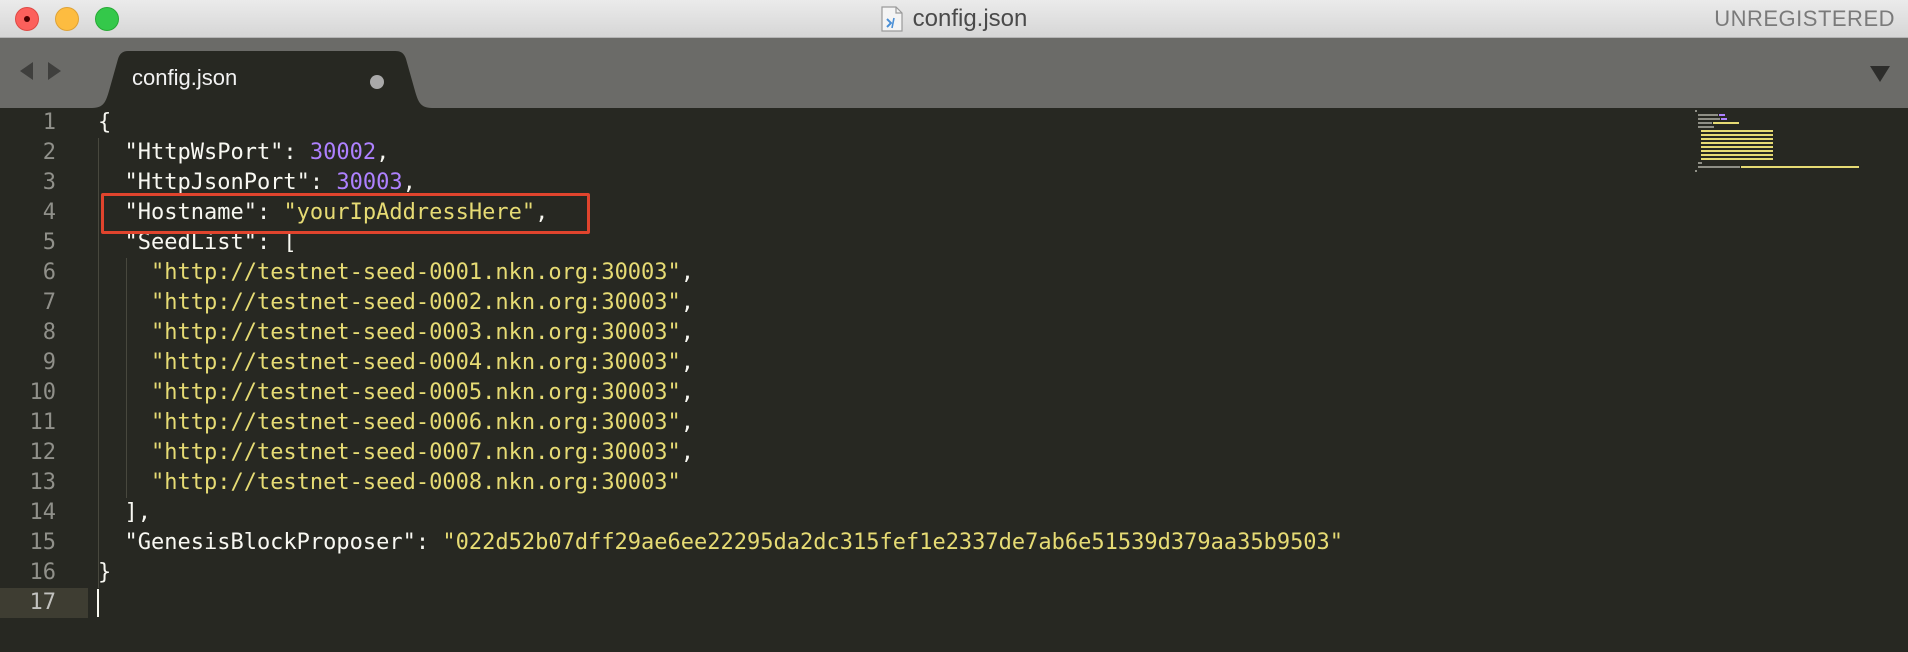  Describe the element at coordinates (343, 152) in the screenshot. I see `code-token: 30002` at that location.